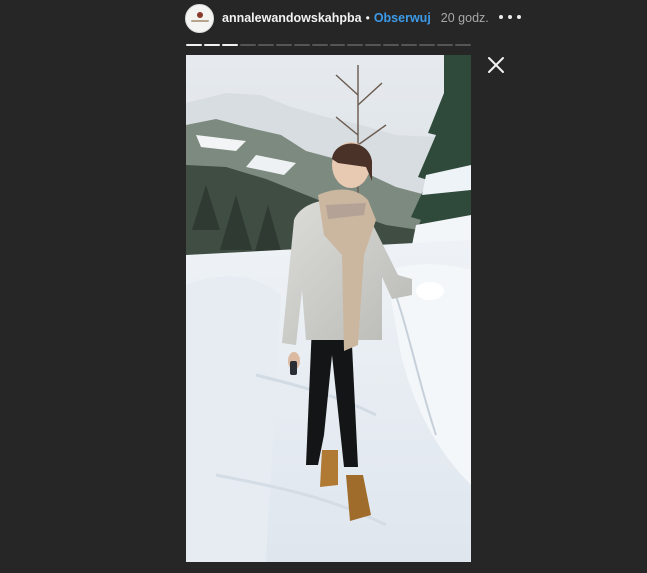 This screenshot has width=647, height=573. I want to click on avatar, so click(199, 18).